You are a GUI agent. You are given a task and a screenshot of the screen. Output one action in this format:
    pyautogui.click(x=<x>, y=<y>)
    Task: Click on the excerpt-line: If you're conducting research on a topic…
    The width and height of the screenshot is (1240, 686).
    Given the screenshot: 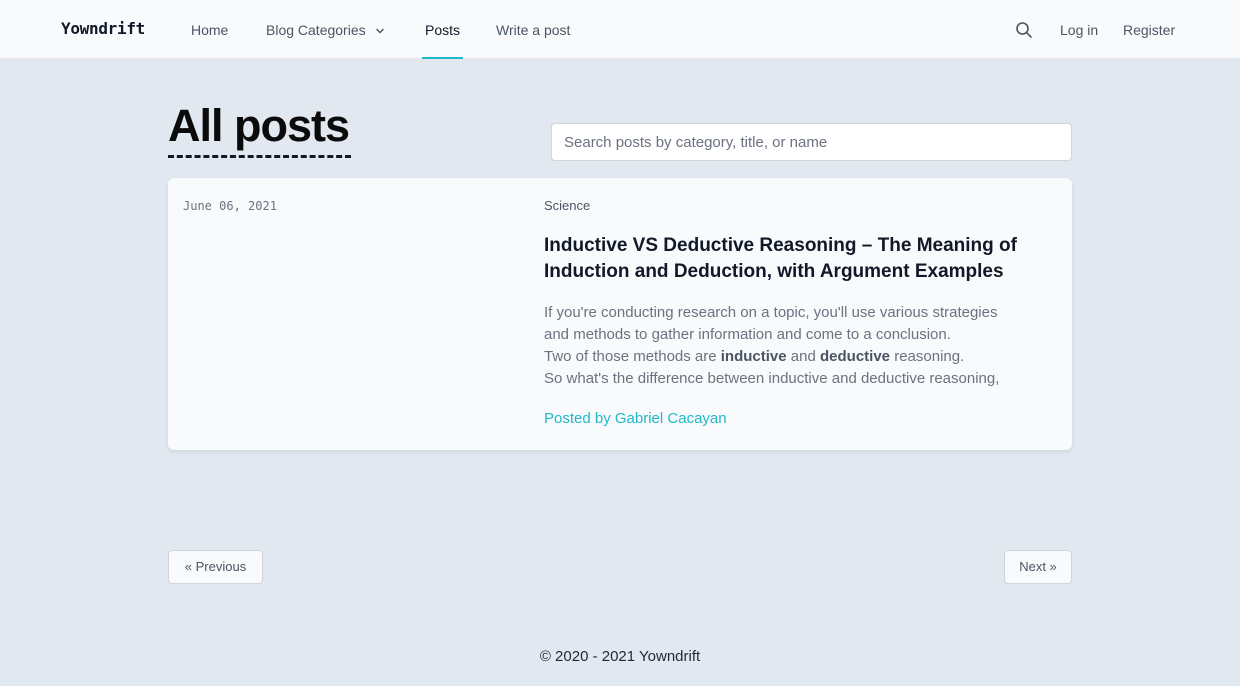 What is the action you would take?
    pyautogui.click(x=771, y=312)
    